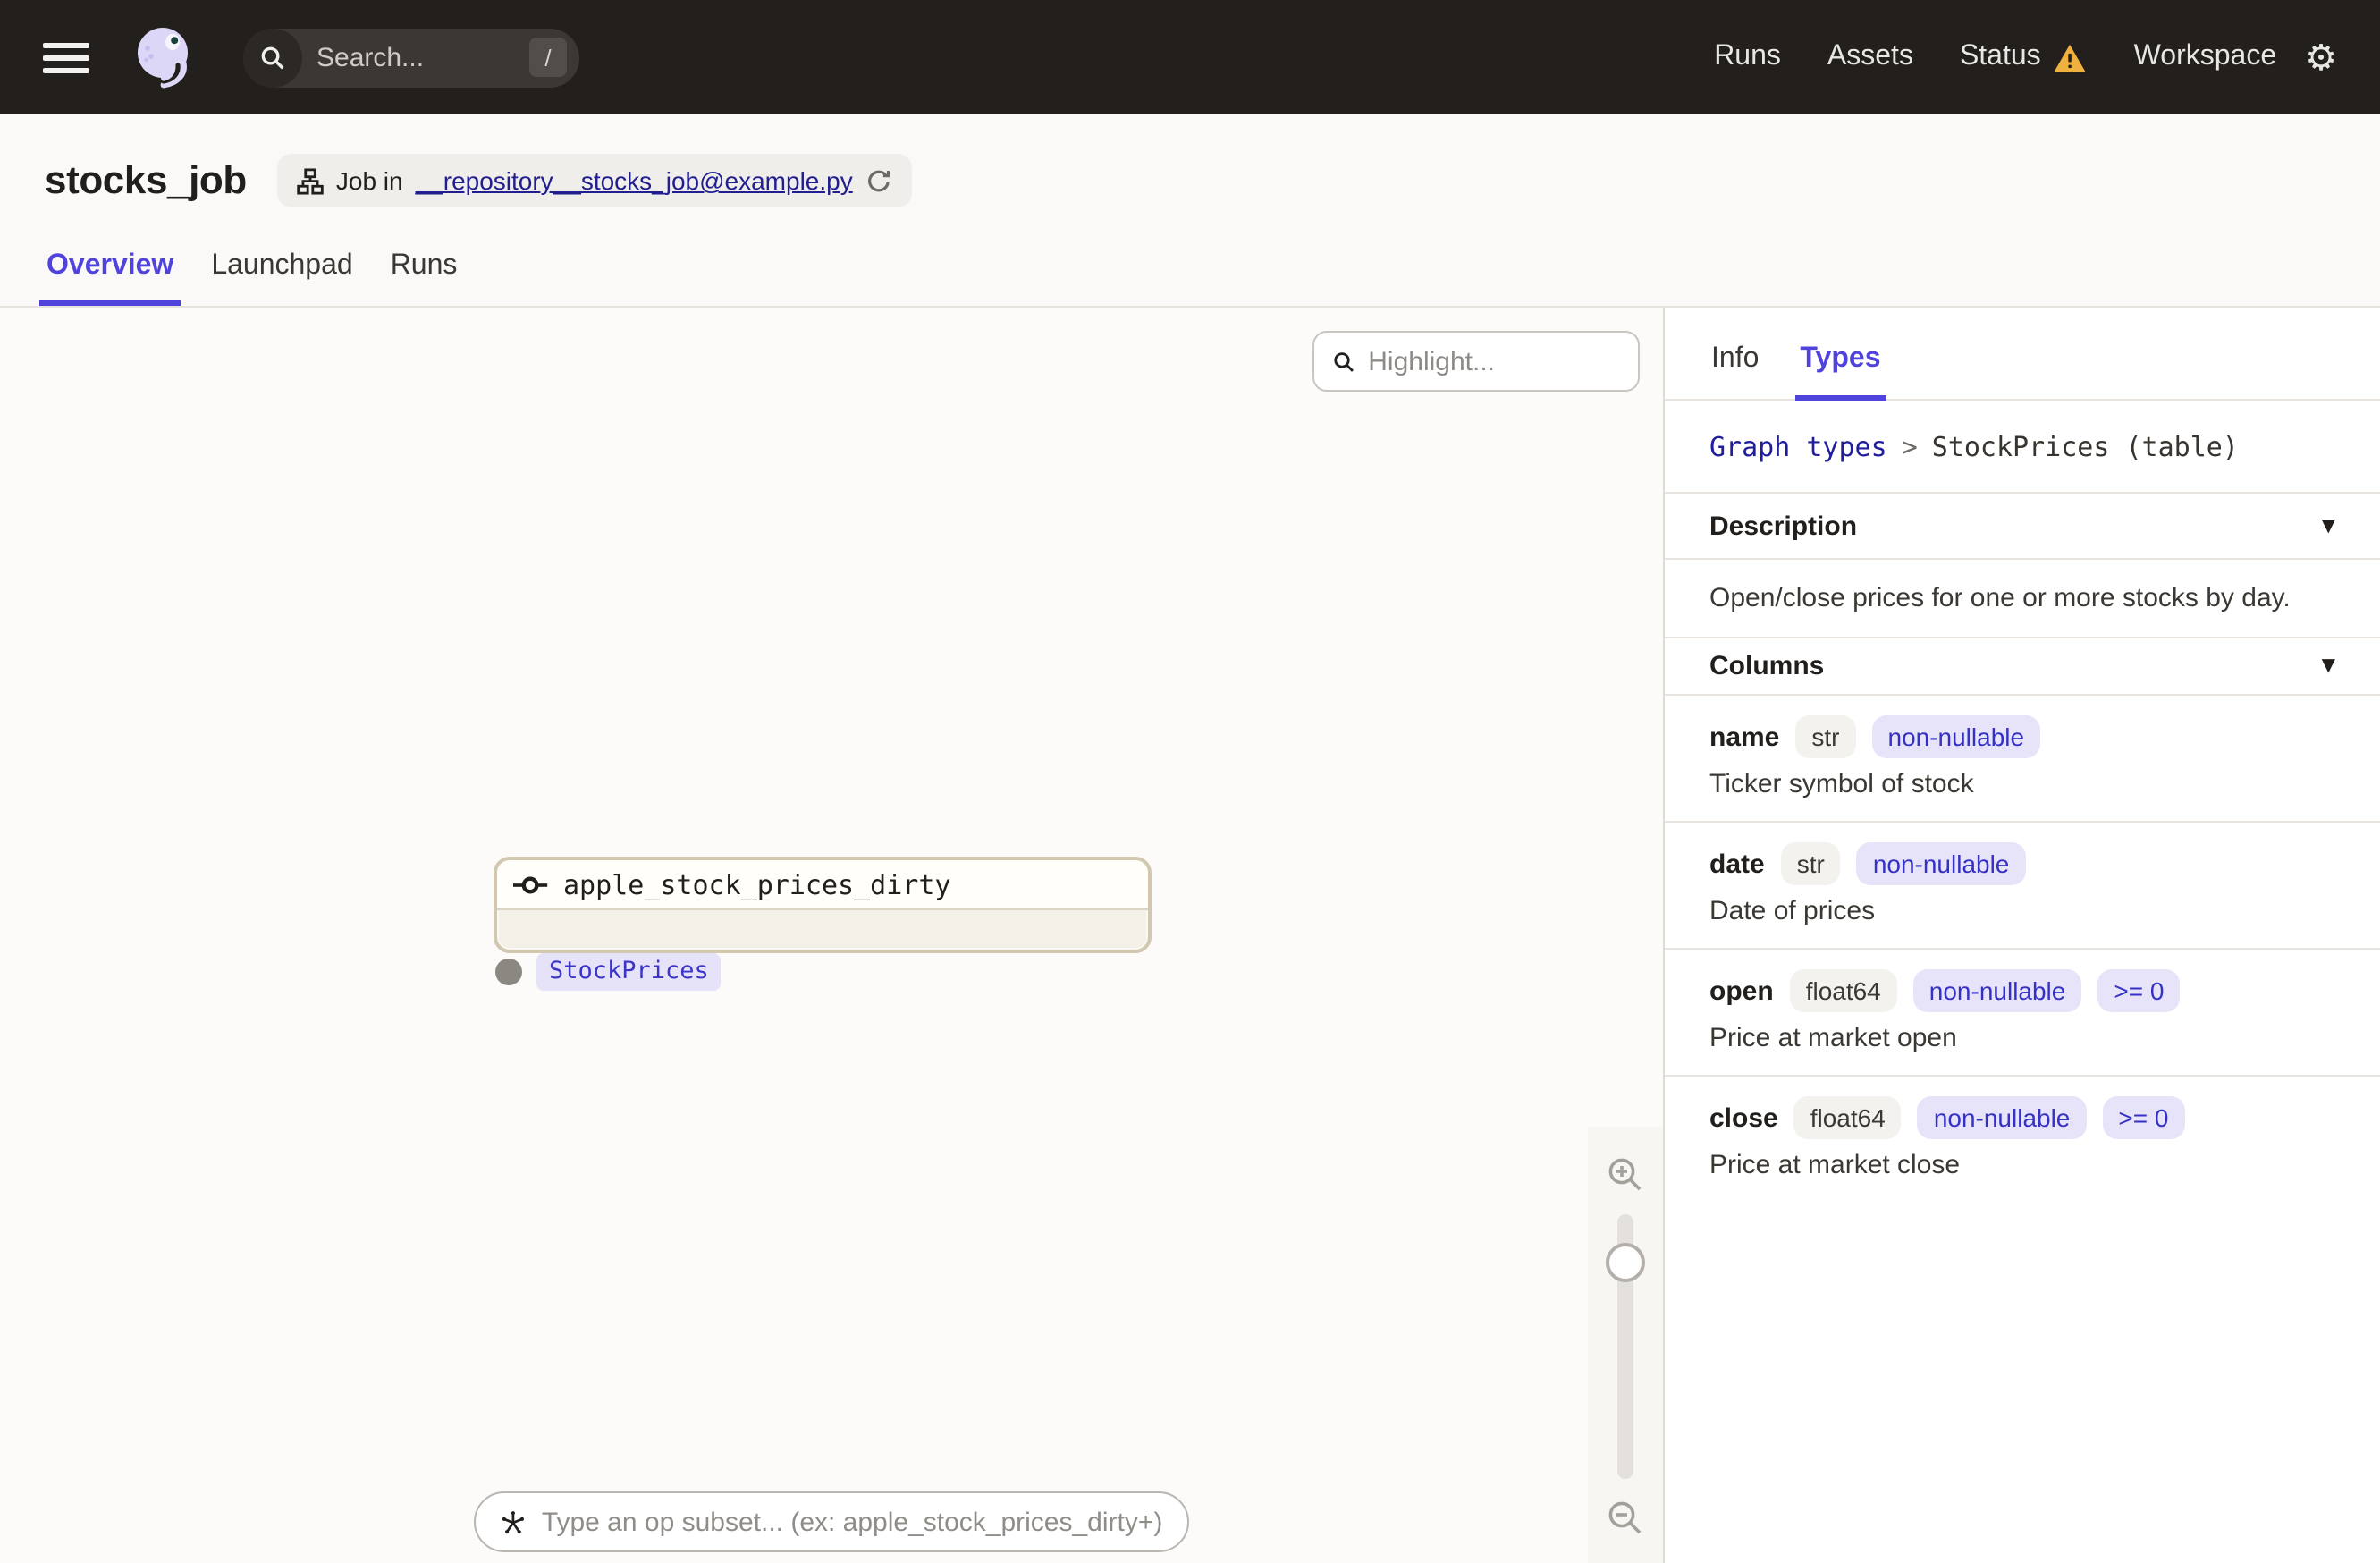 The height and width of the screenshot is (1563, 2380). Describe the element at coordinates (109, 278) in the screenshot. I see `tab-overview: Overview` at that location.